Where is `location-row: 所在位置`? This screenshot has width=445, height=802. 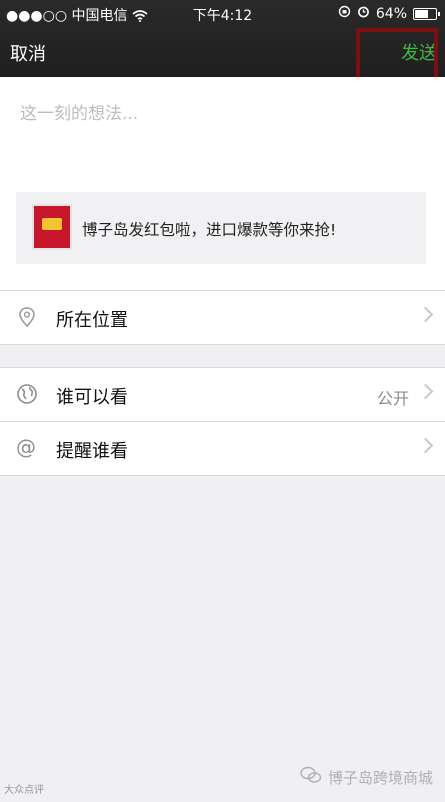 location-row: 所在位置 is located at coordinates (222, 317).